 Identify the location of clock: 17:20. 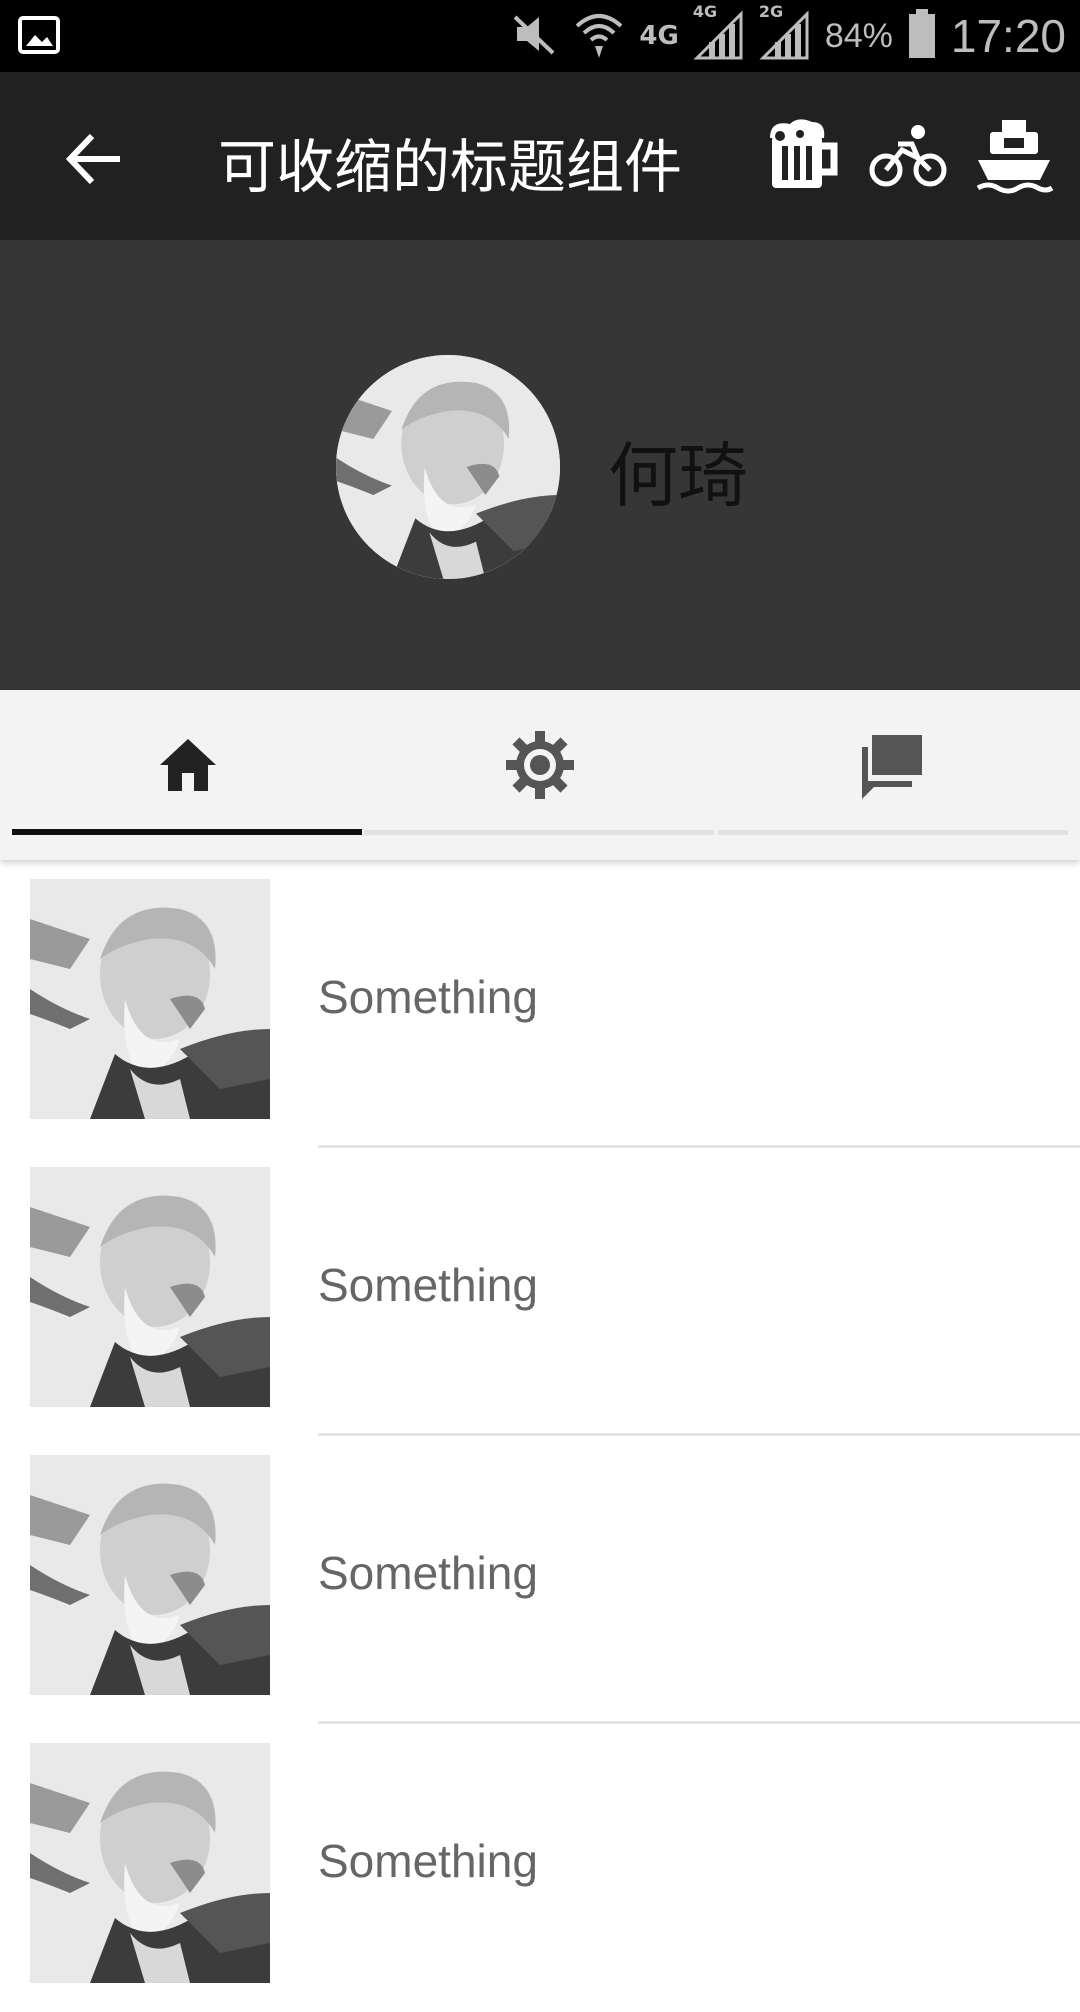
(1008, 36).